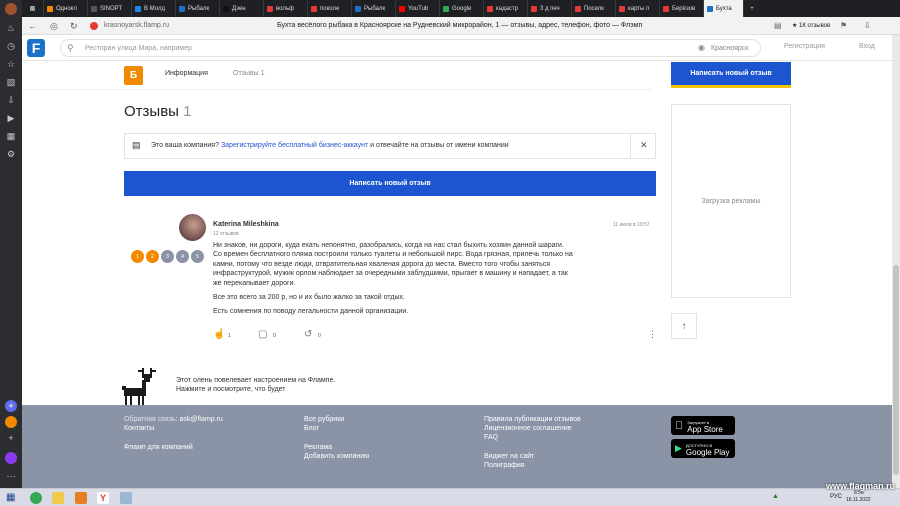 Image resolution: width=900 pixels, height=506 pixels. I want to click on more-options-icon: ⋮, so click(652, 334).